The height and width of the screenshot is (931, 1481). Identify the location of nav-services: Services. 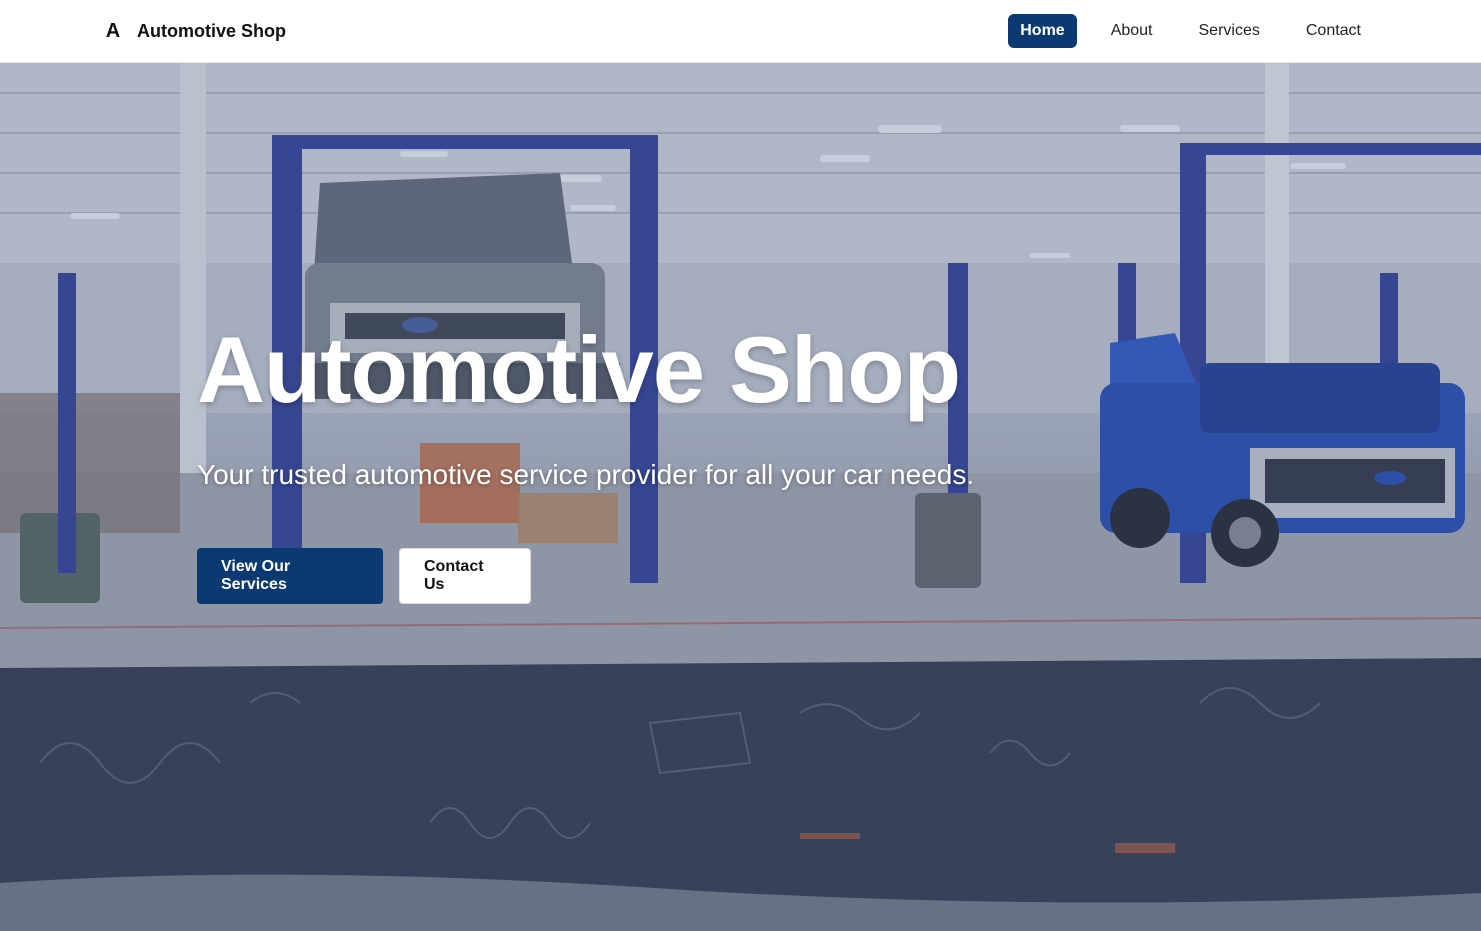
(1229, 31).